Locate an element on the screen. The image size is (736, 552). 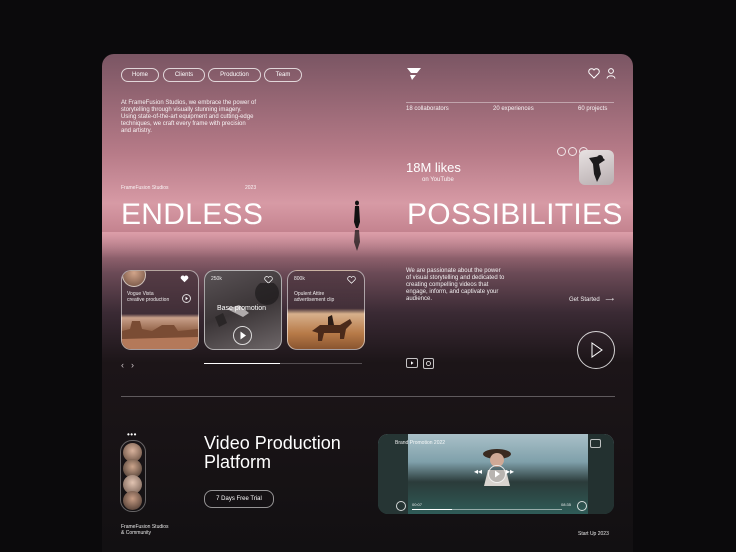
community-avatars is located at coordinates (133, 476).